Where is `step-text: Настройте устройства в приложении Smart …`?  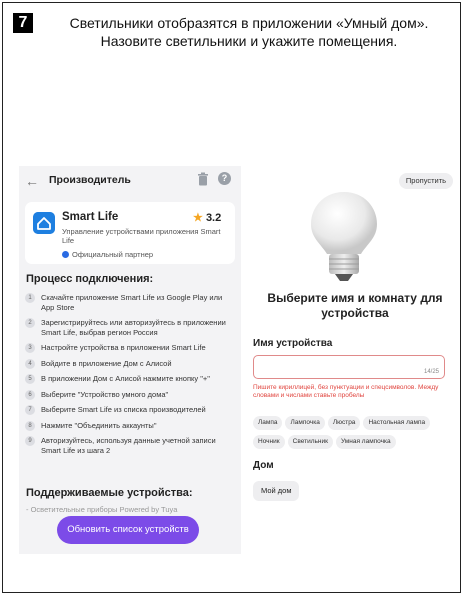 step-text: Настройте устройства в приложении Smart … is located at coordinates (123, 347).